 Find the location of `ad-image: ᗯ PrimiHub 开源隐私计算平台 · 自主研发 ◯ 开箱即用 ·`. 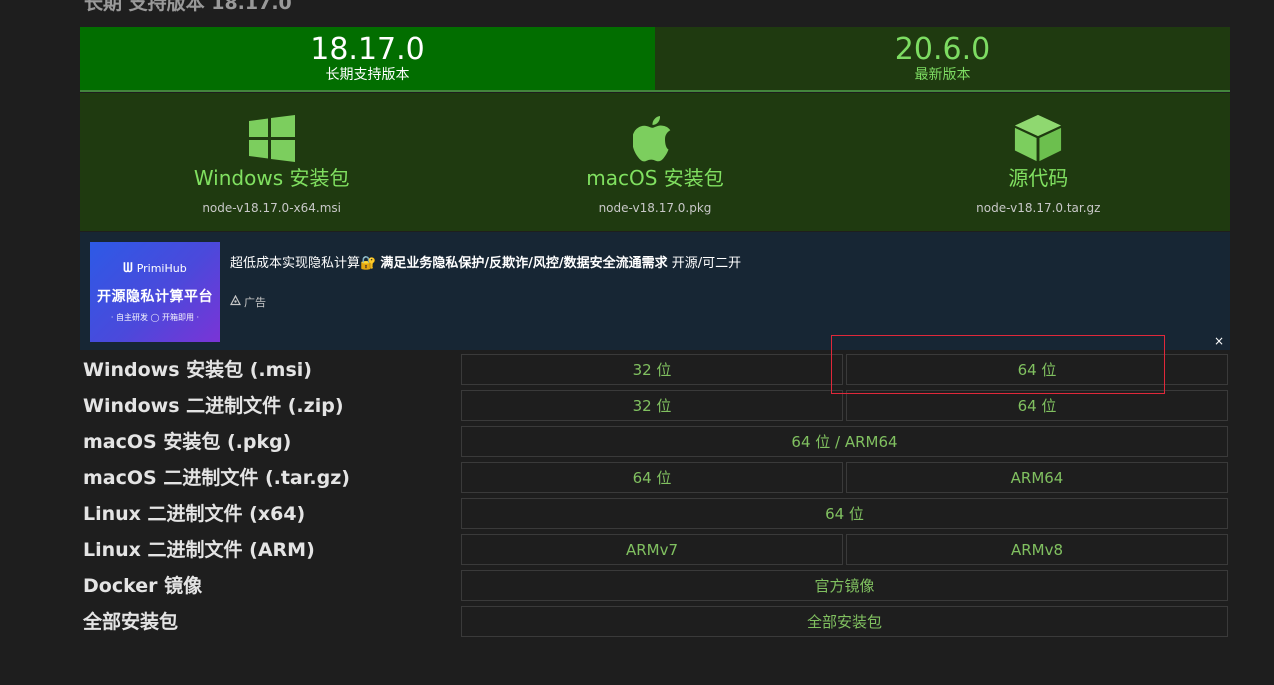

ad-image: ᗯ PrimiHub 开源隐私计算平台 · 自主研发 ◯ 开箱即用 · is located at coordinates (155, 292).